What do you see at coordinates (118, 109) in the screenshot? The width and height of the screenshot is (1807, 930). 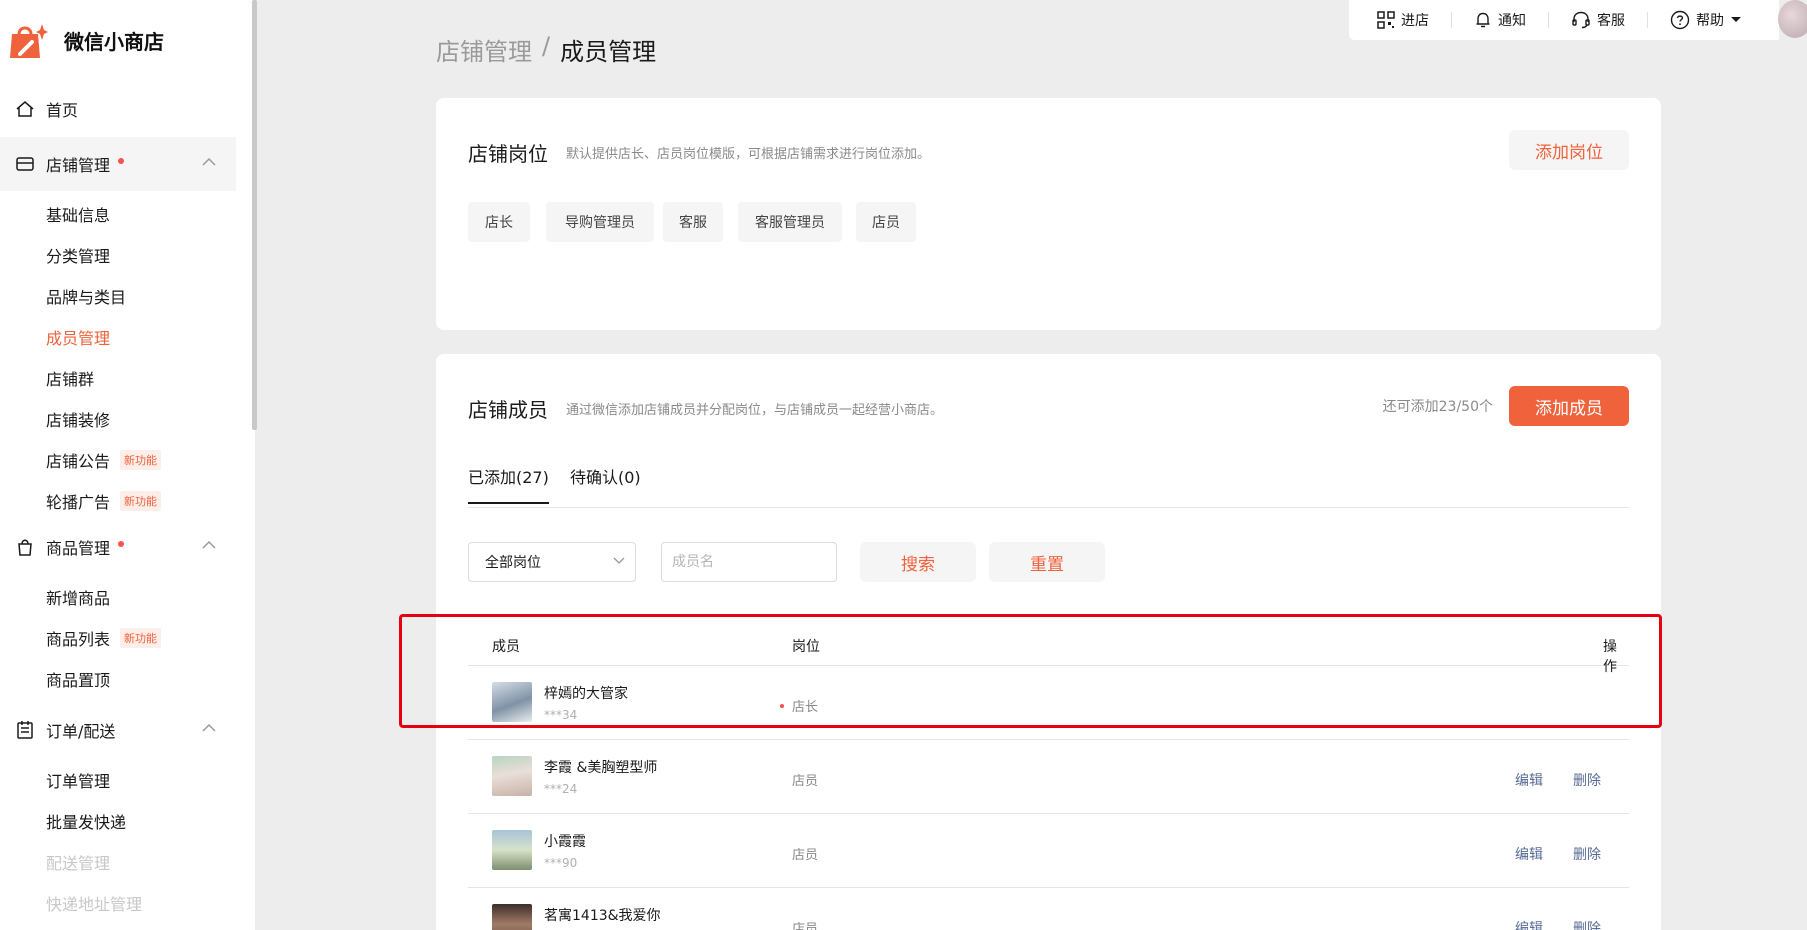 I see `nav-home: 首页` at bounding box center [118, 109].